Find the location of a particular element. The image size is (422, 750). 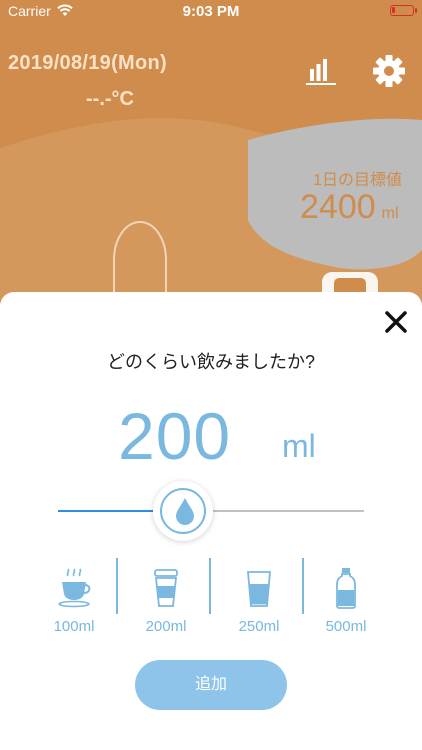

status-bar: Carrier 9:03 PM is located at coordinates (211, 12).